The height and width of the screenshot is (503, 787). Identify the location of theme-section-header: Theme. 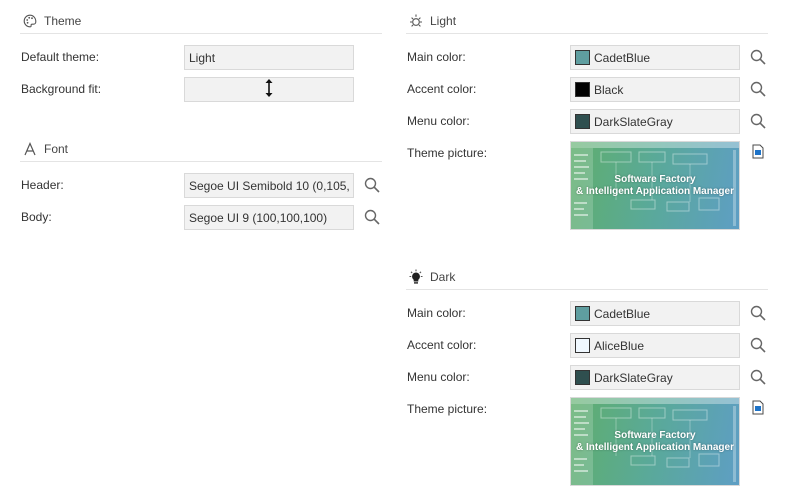
(51, 21).